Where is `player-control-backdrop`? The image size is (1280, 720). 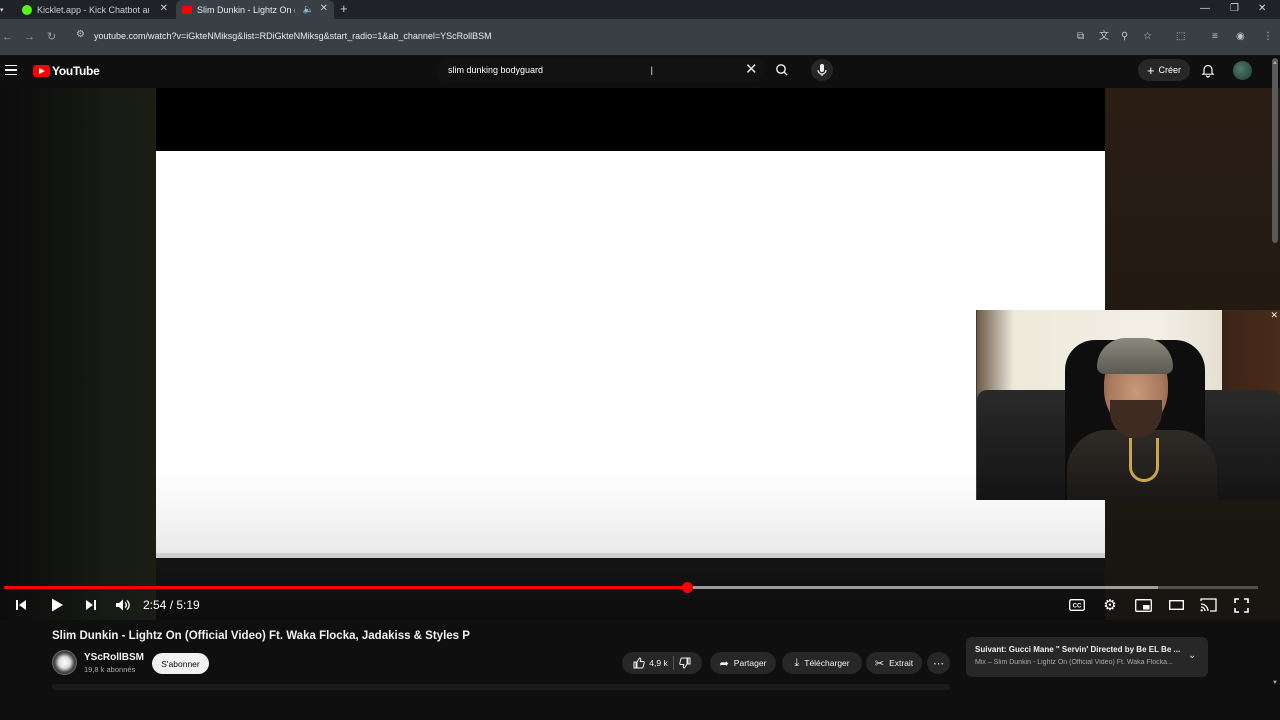
player-control-backdrop is located at coordinates (630, 589).